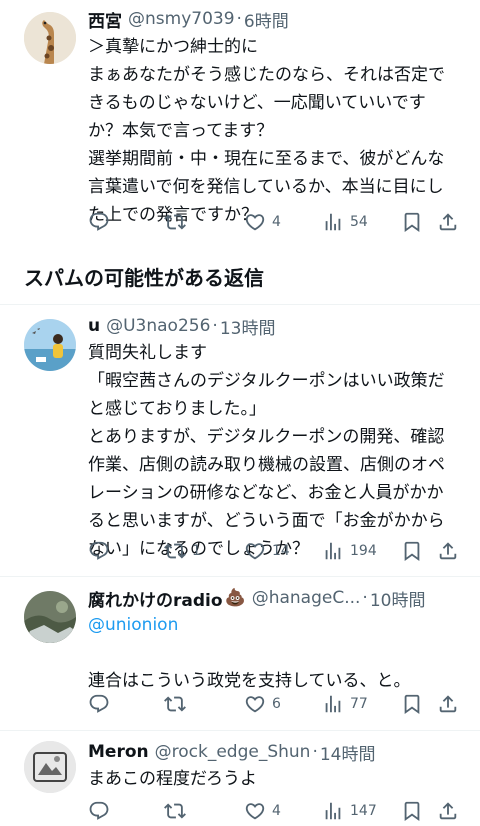  I want to click on tweet-line: と感じておりました。」, so click(177, 409).